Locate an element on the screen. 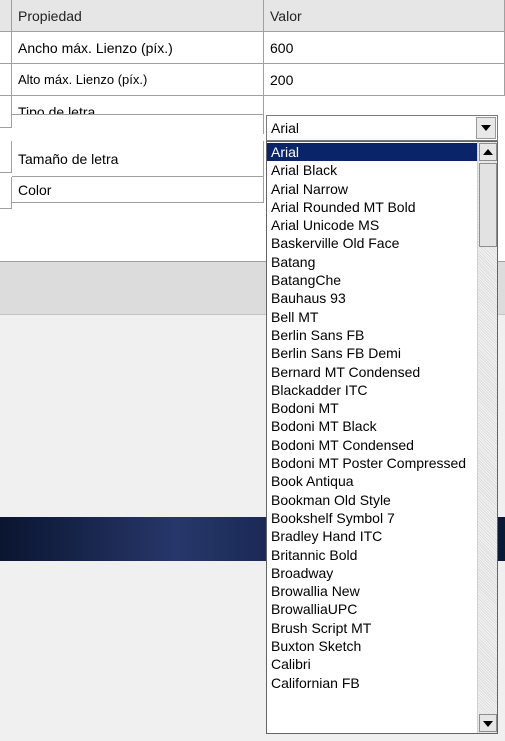  font-option: Arial Rounded MT Bold is located at coordinates (372, 207).